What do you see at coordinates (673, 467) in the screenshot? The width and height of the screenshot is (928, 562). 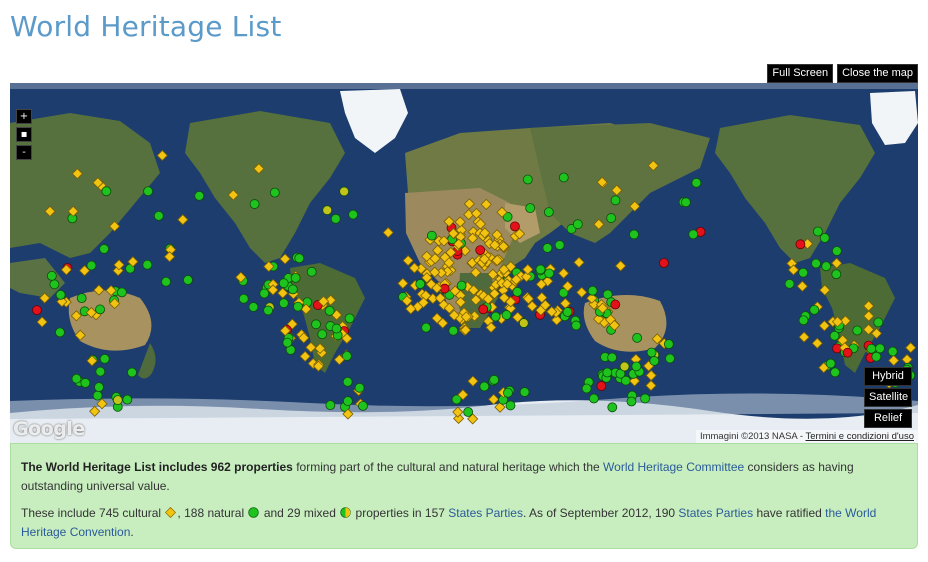 I see `world-heritage-committee-link: World Heritage Committee` at bounding box center [673, 467].